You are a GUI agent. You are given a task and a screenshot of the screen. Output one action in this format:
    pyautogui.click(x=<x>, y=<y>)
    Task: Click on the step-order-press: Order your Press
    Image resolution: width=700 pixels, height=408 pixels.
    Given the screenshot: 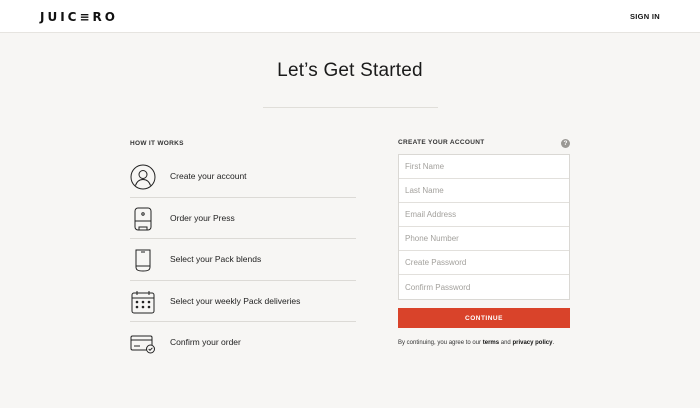 What is the action you would take?
    pyautogui.click(x=243, y=218)
    